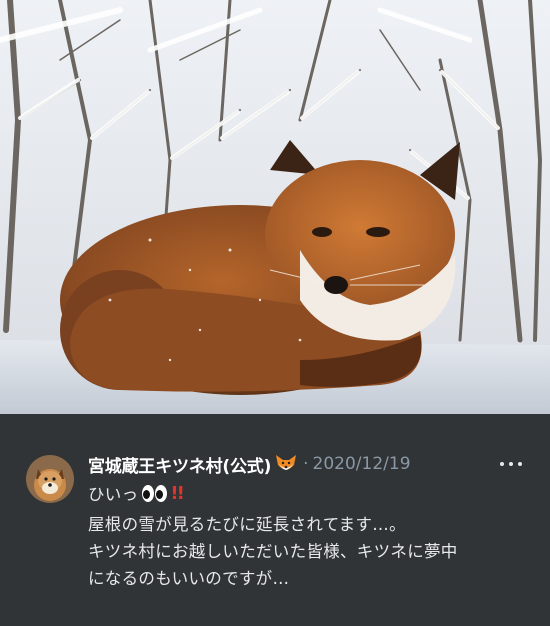 The width and height of the screenshot is (550, 626). I want to click on fox-face-icon, so click(286, 464).